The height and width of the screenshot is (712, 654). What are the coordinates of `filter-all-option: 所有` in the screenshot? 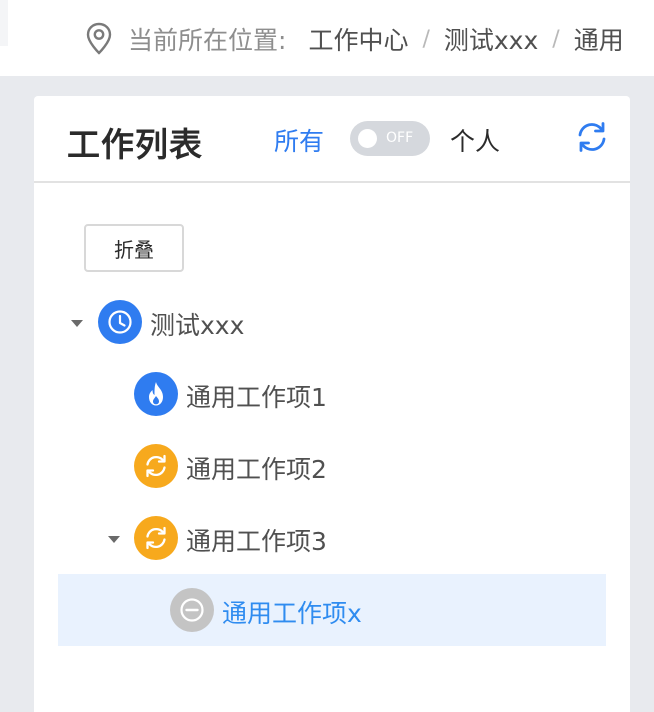 It's located at (299, 140).